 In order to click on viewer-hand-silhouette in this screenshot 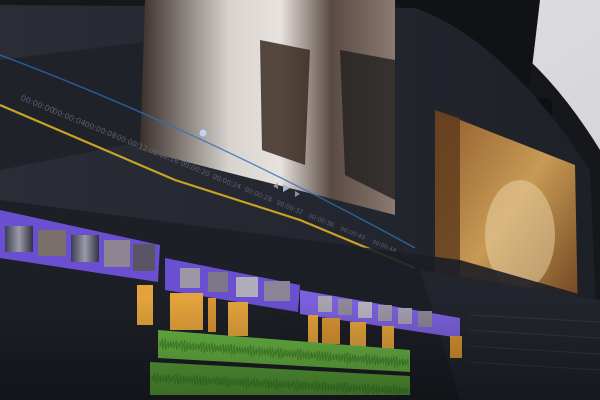, I will do `click(285, 102)`.